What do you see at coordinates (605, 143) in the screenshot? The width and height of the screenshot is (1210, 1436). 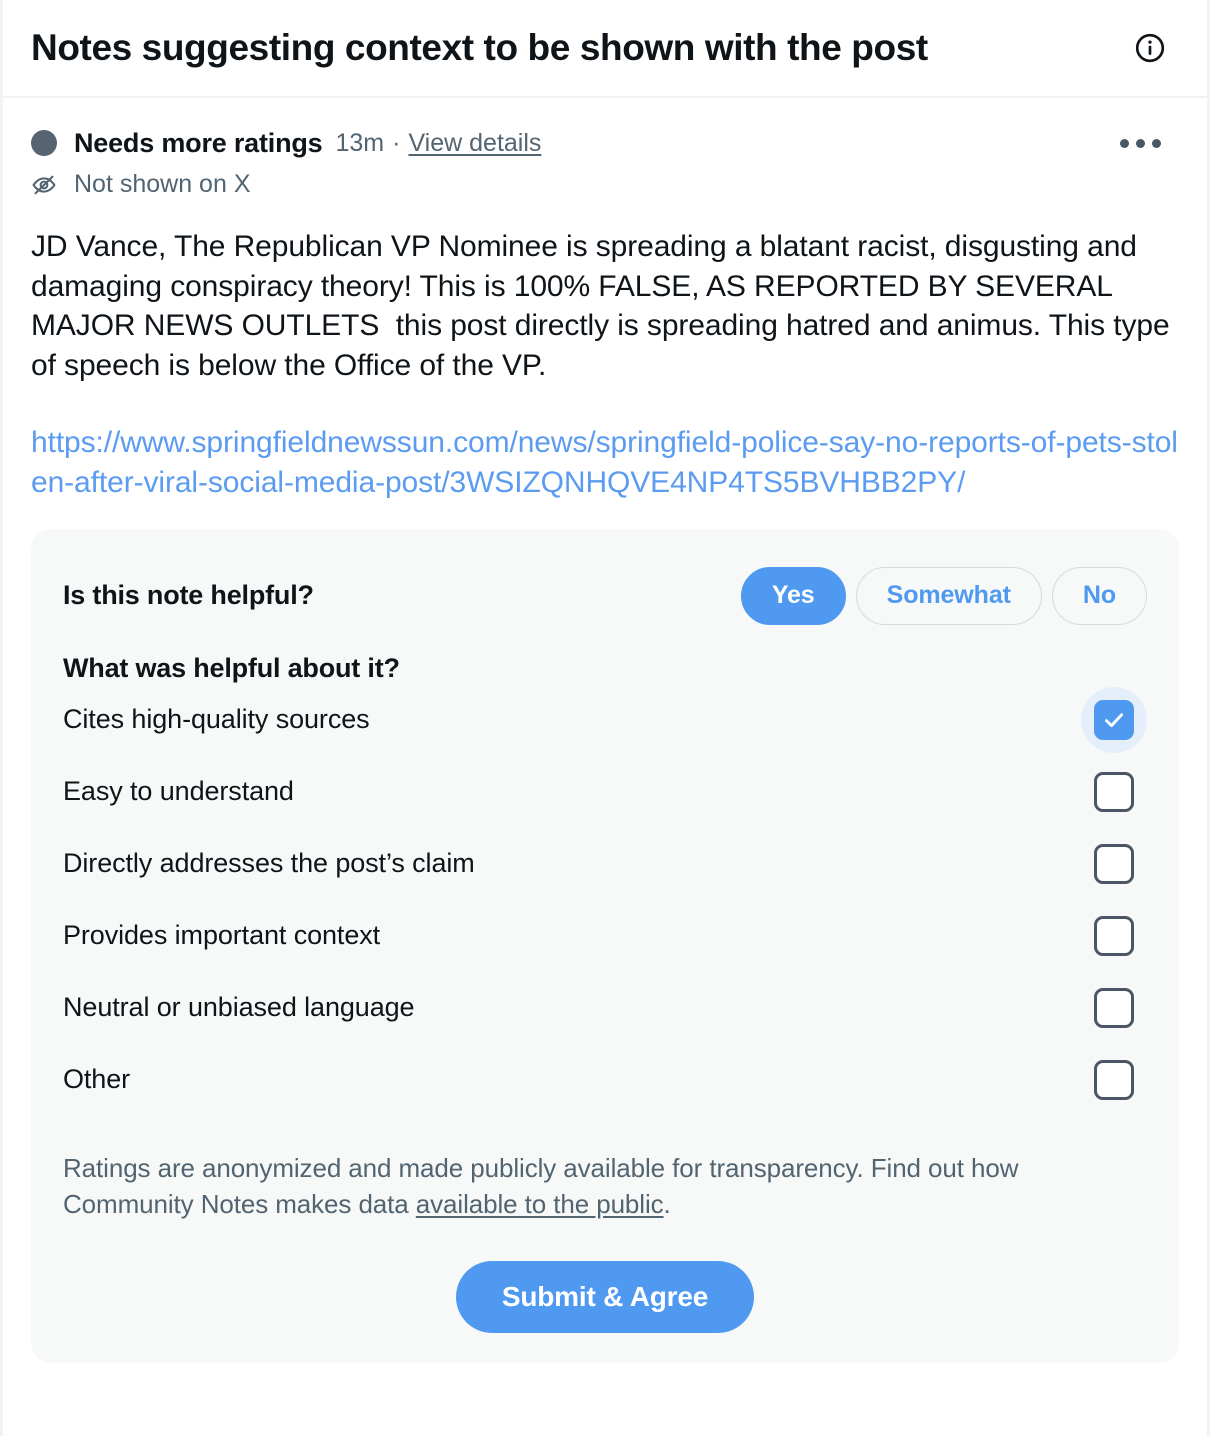 I see `note-status-row: Needs more ratings 13m · View details` at bounding box center [605, 143].